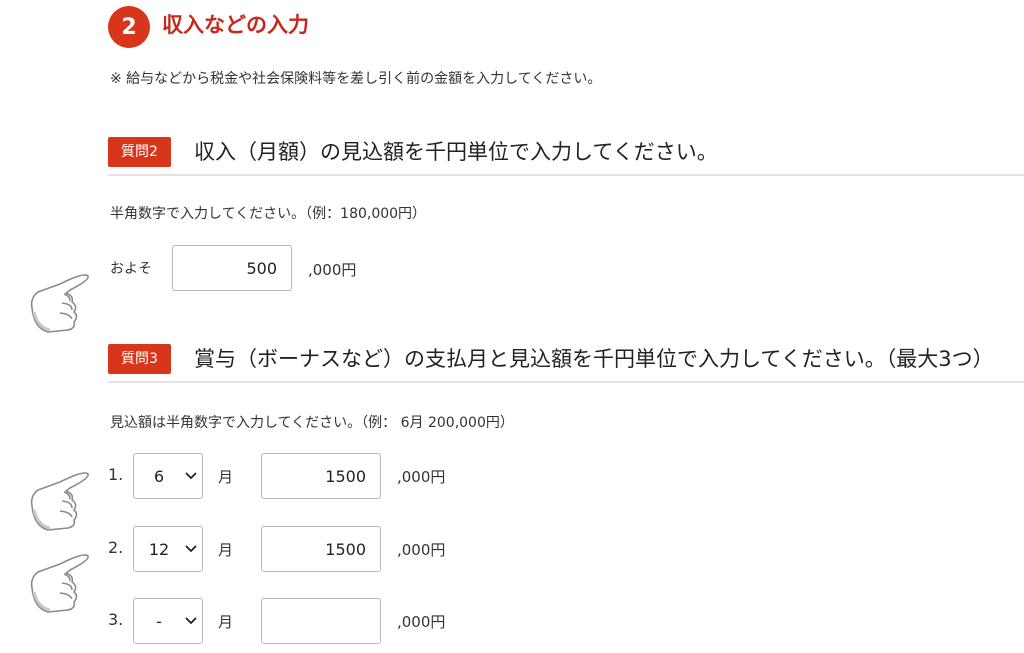 Image resolution: width=1024 pixels, height=653 pixels. I want to click on input-hint: 半角数字で入力してください。（例：180,000円）, so click(268, 214).